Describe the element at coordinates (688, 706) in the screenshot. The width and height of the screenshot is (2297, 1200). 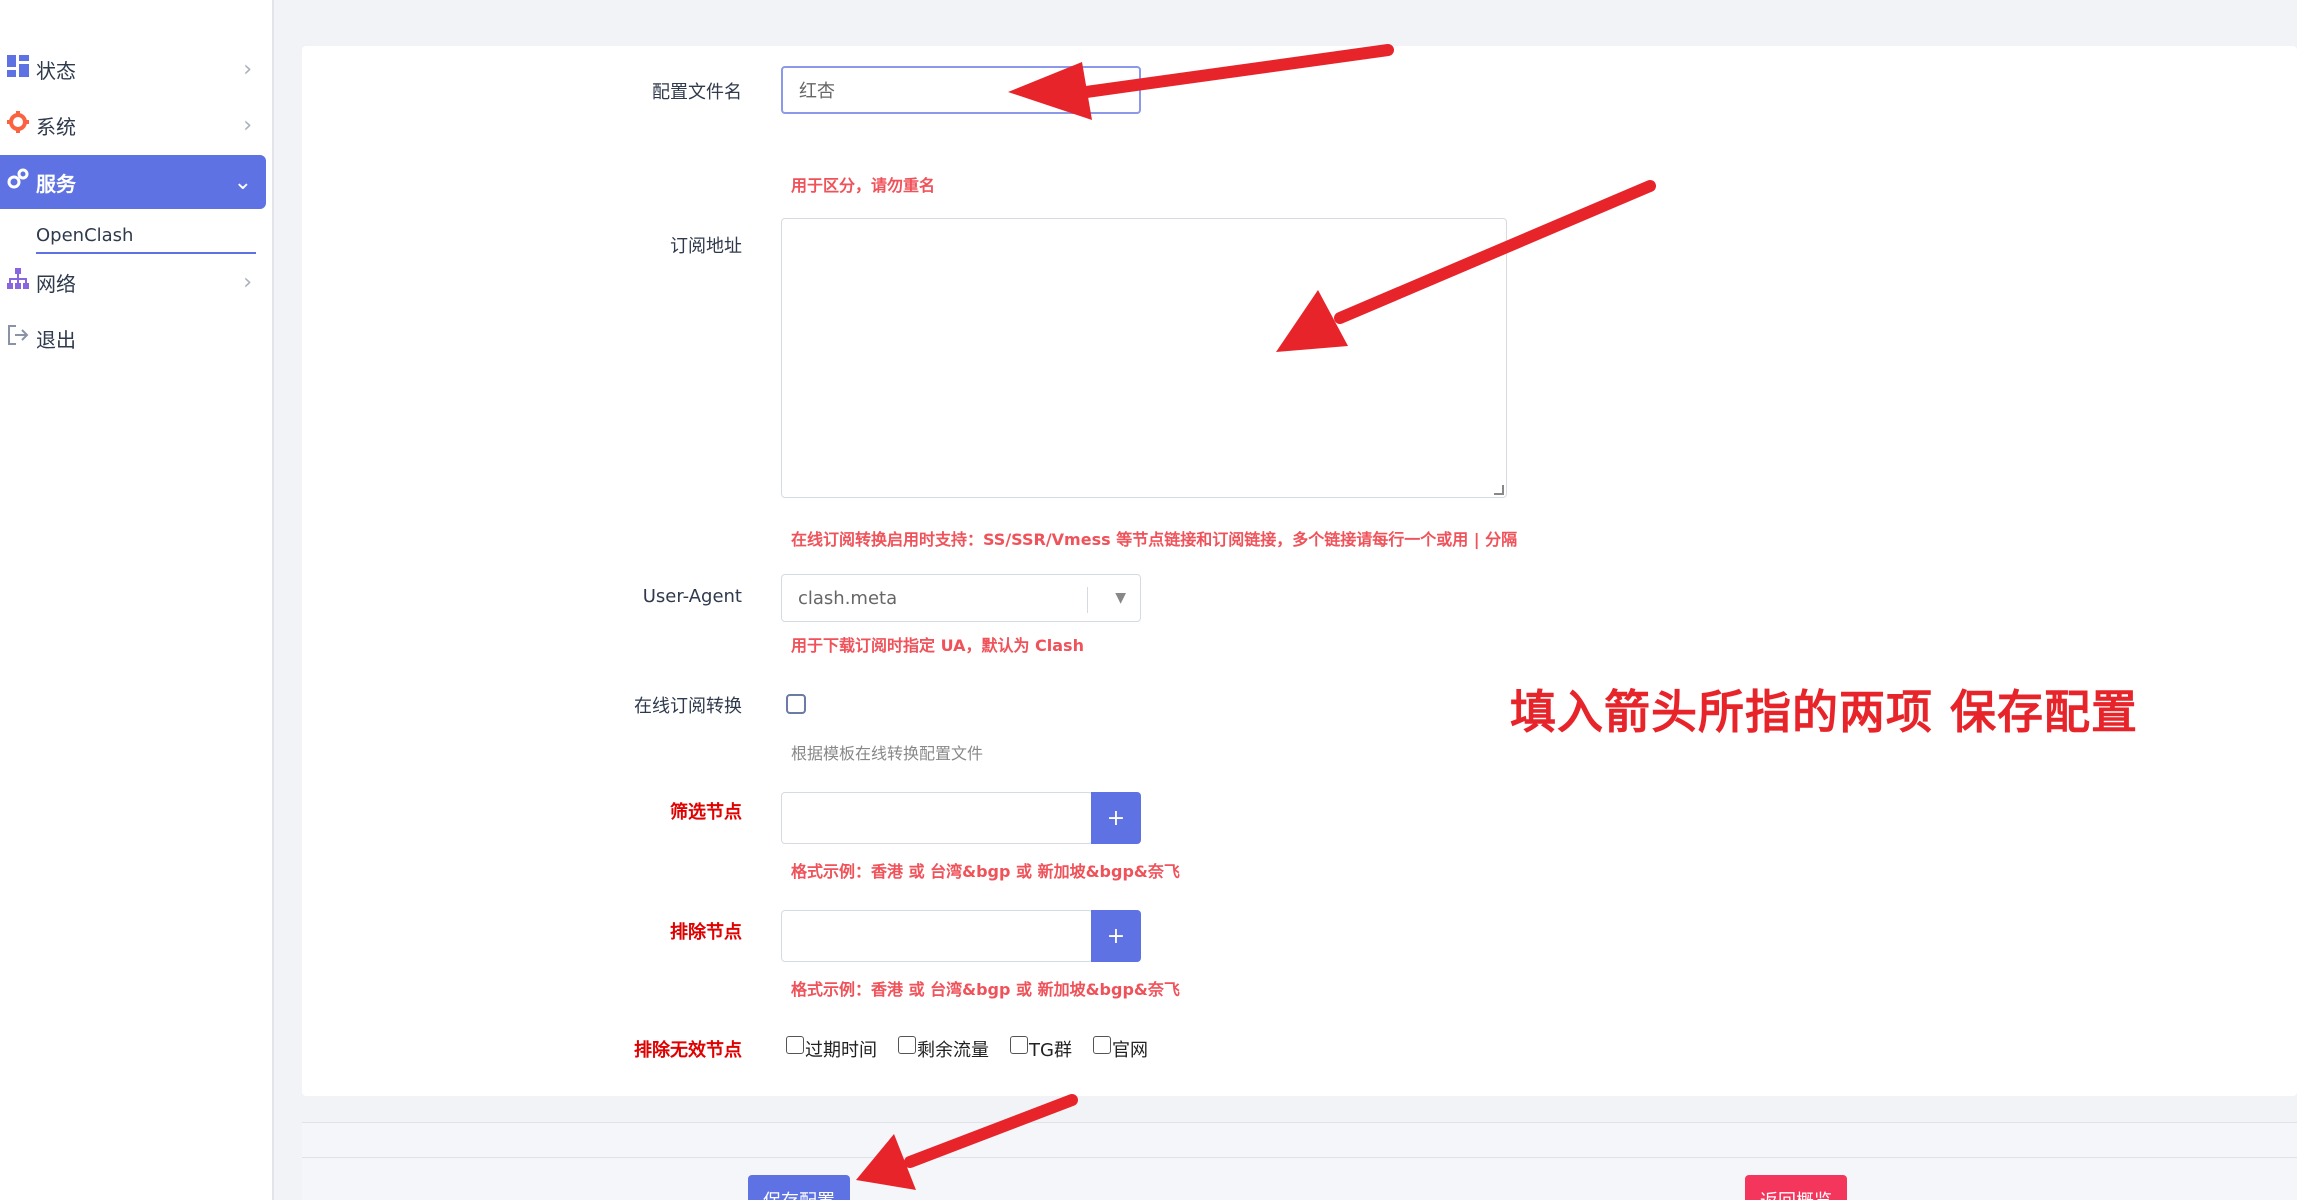
I see `online-convert-label: 在线订阅转换` at that location.